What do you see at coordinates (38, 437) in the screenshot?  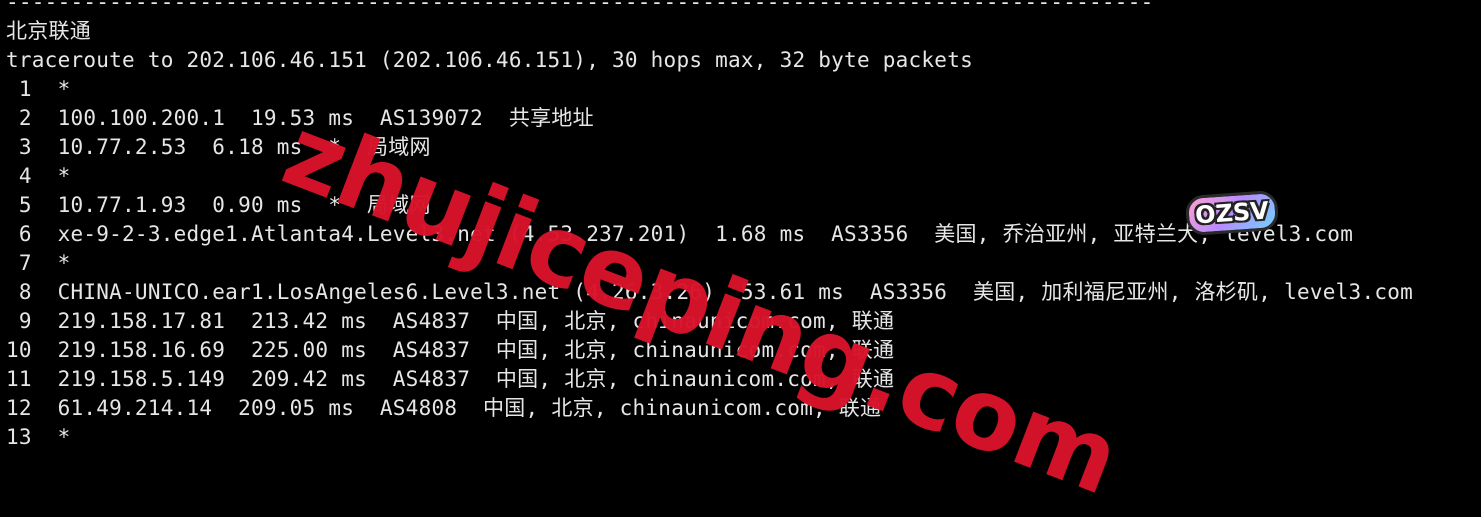 I see `hop-line-13: 13 *` at bounding box center [38, 437].